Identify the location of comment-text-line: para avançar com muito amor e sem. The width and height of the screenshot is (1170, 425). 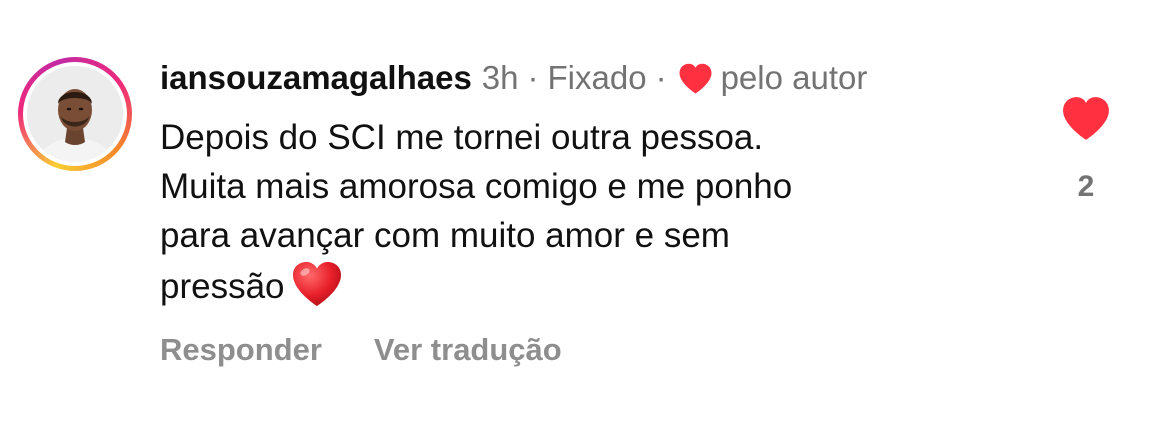
(445, 235).